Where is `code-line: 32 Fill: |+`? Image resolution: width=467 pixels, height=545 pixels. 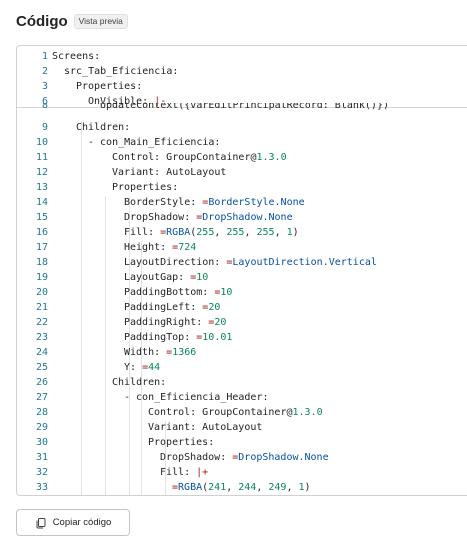
code-line: 32 Fill: |+ is located at coordinates (242, 472).